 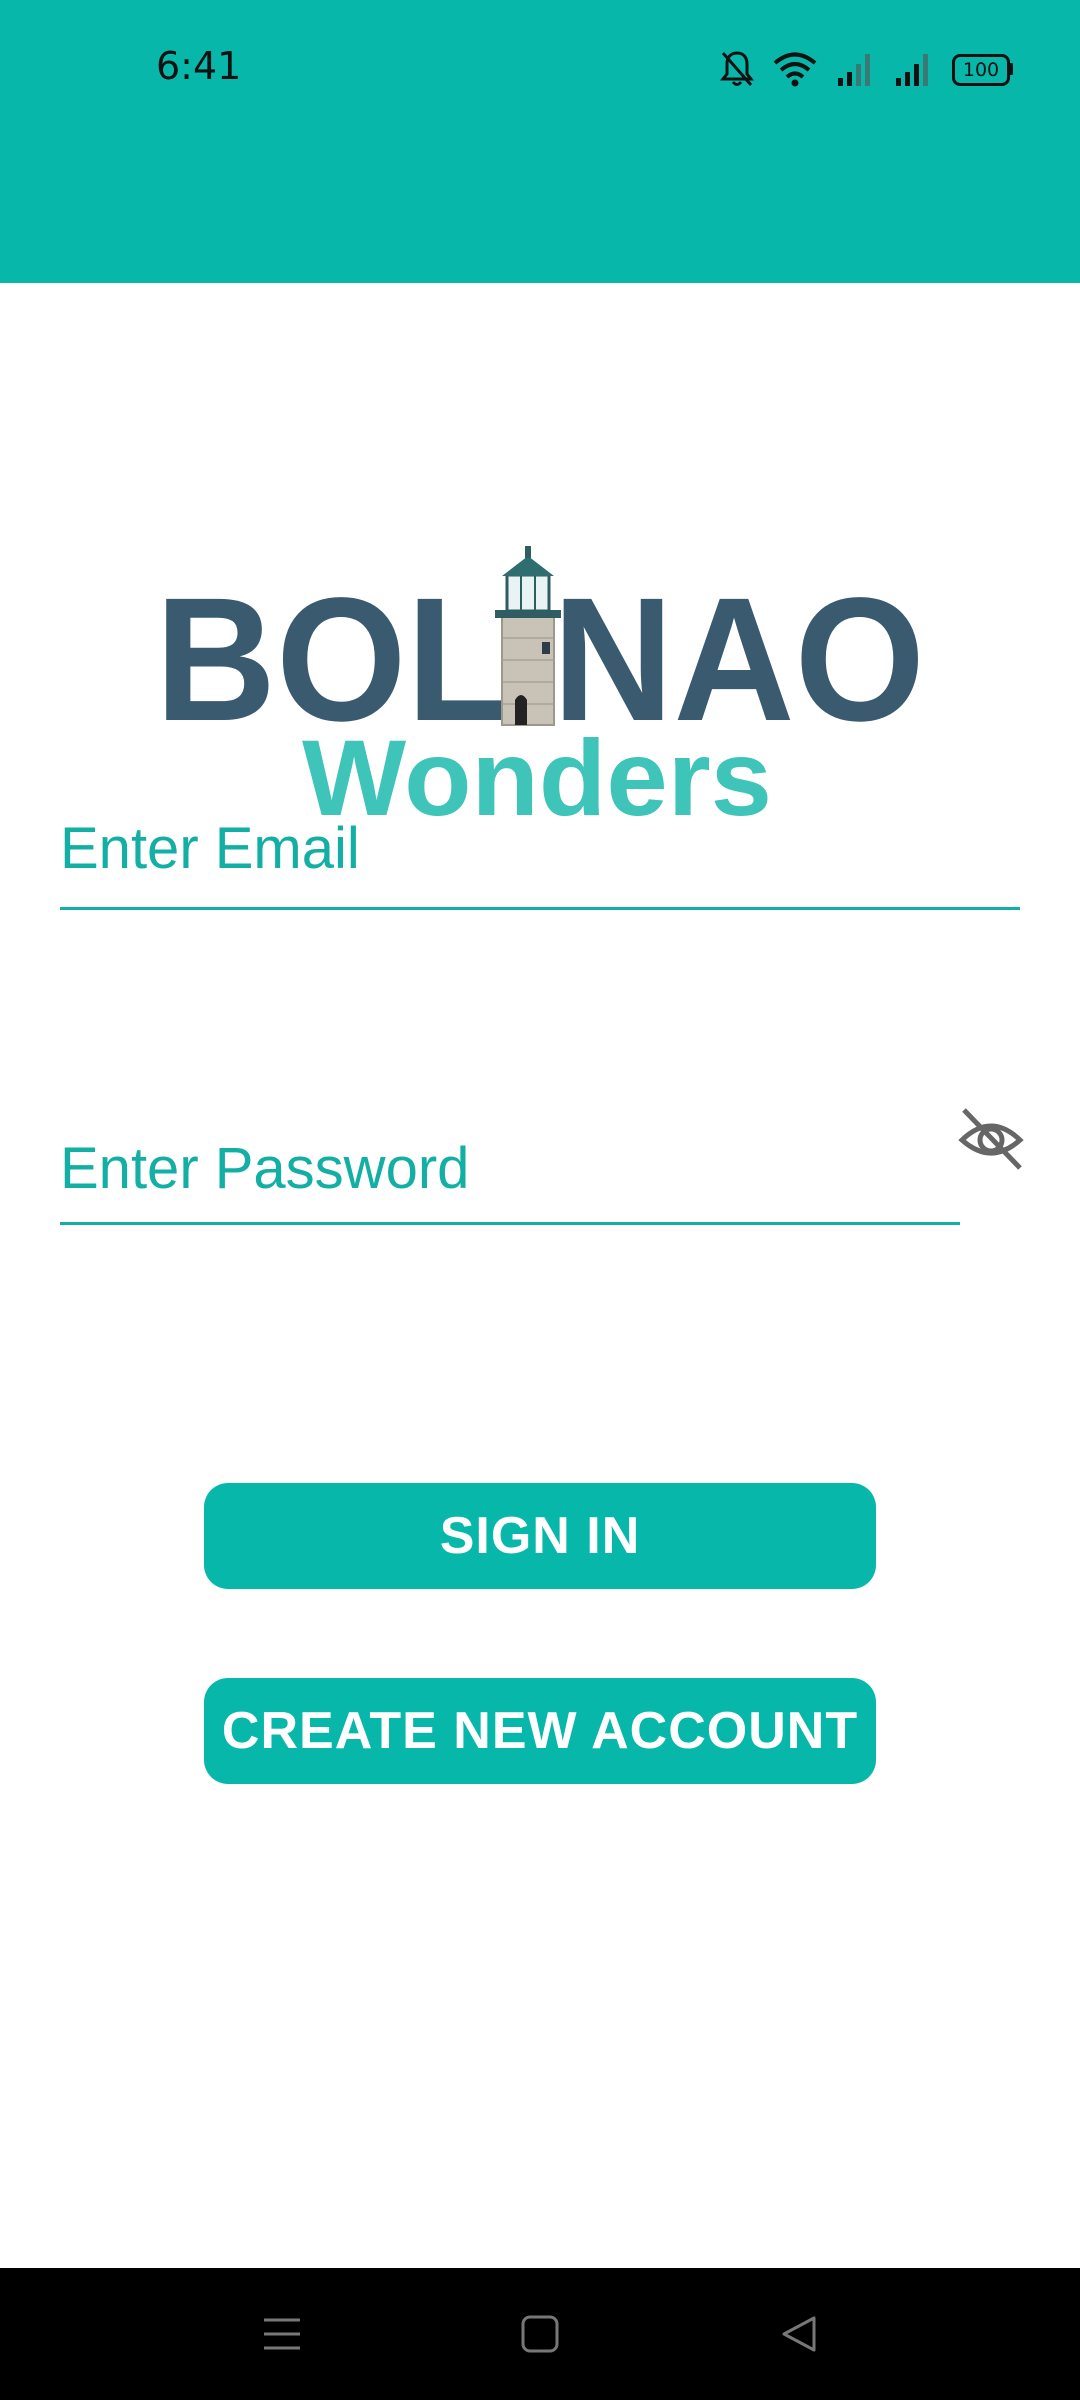 I want to click on status-icons: 100, so click(x=866, y=69).